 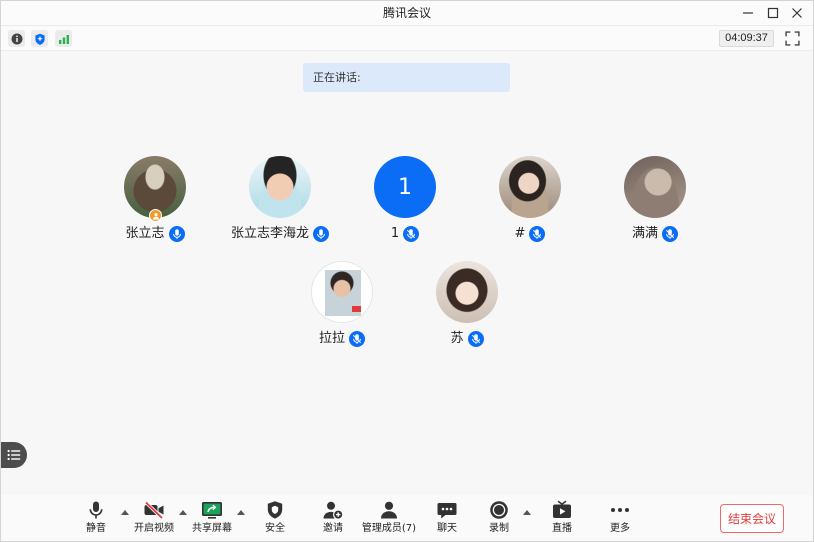 I want to click on participant-name-row: 1, so click(x=405, y=233).